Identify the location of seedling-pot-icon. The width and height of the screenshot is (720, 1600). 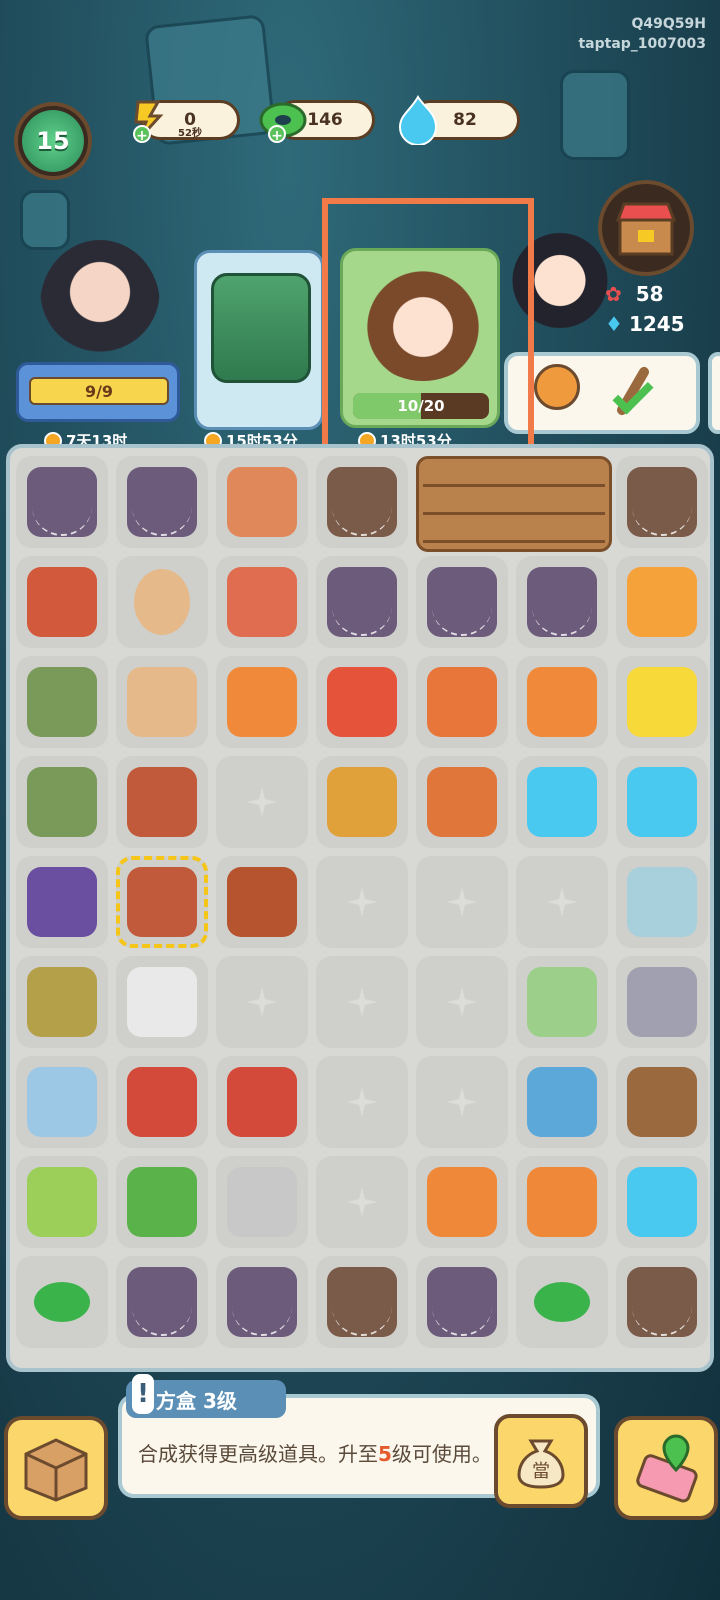
(262, 502).